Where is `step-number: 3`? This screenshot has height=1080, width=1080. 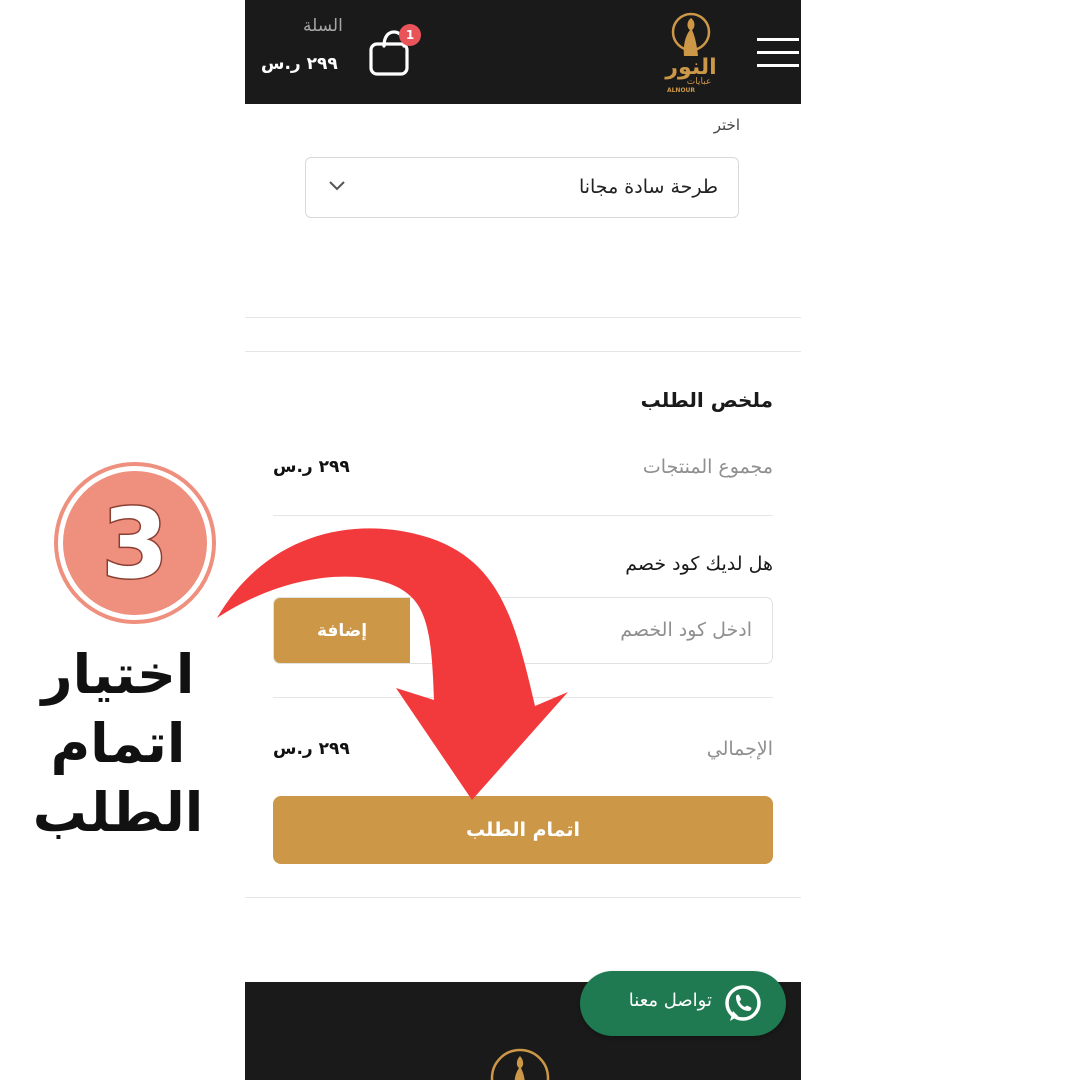 step-number: 3 is located at coordinates (135, 544).